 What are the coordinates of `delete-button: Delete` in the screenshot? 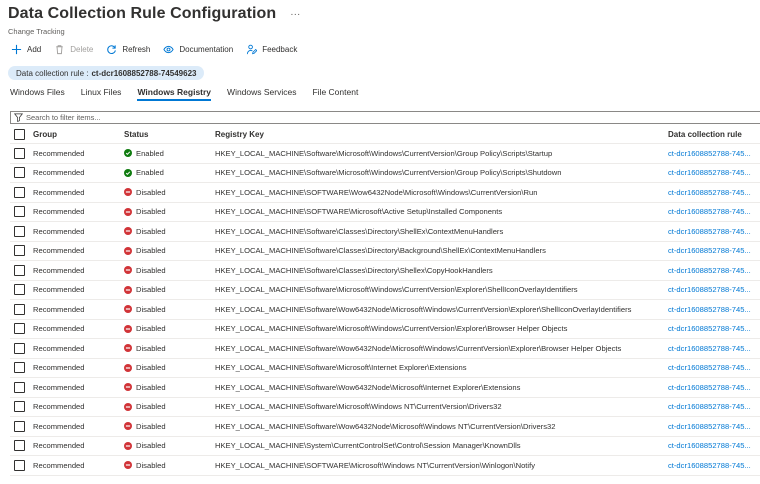 It's located at (73, 49).